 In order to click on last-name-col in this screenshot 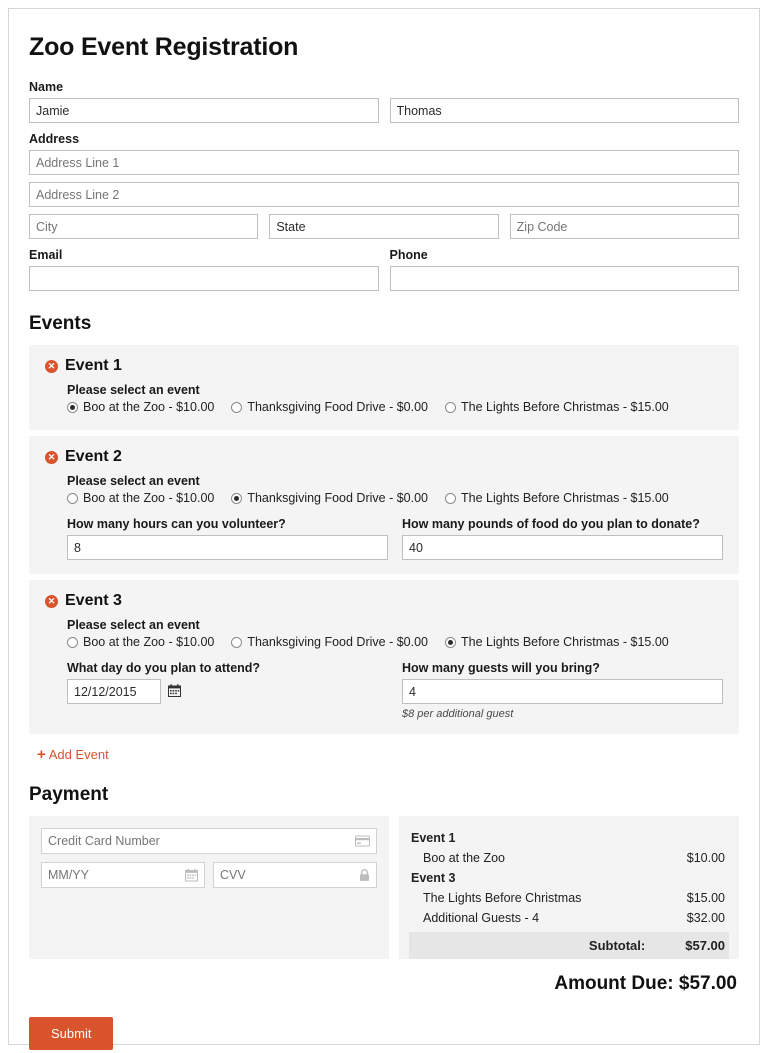, I will do `click(564, 110)`.